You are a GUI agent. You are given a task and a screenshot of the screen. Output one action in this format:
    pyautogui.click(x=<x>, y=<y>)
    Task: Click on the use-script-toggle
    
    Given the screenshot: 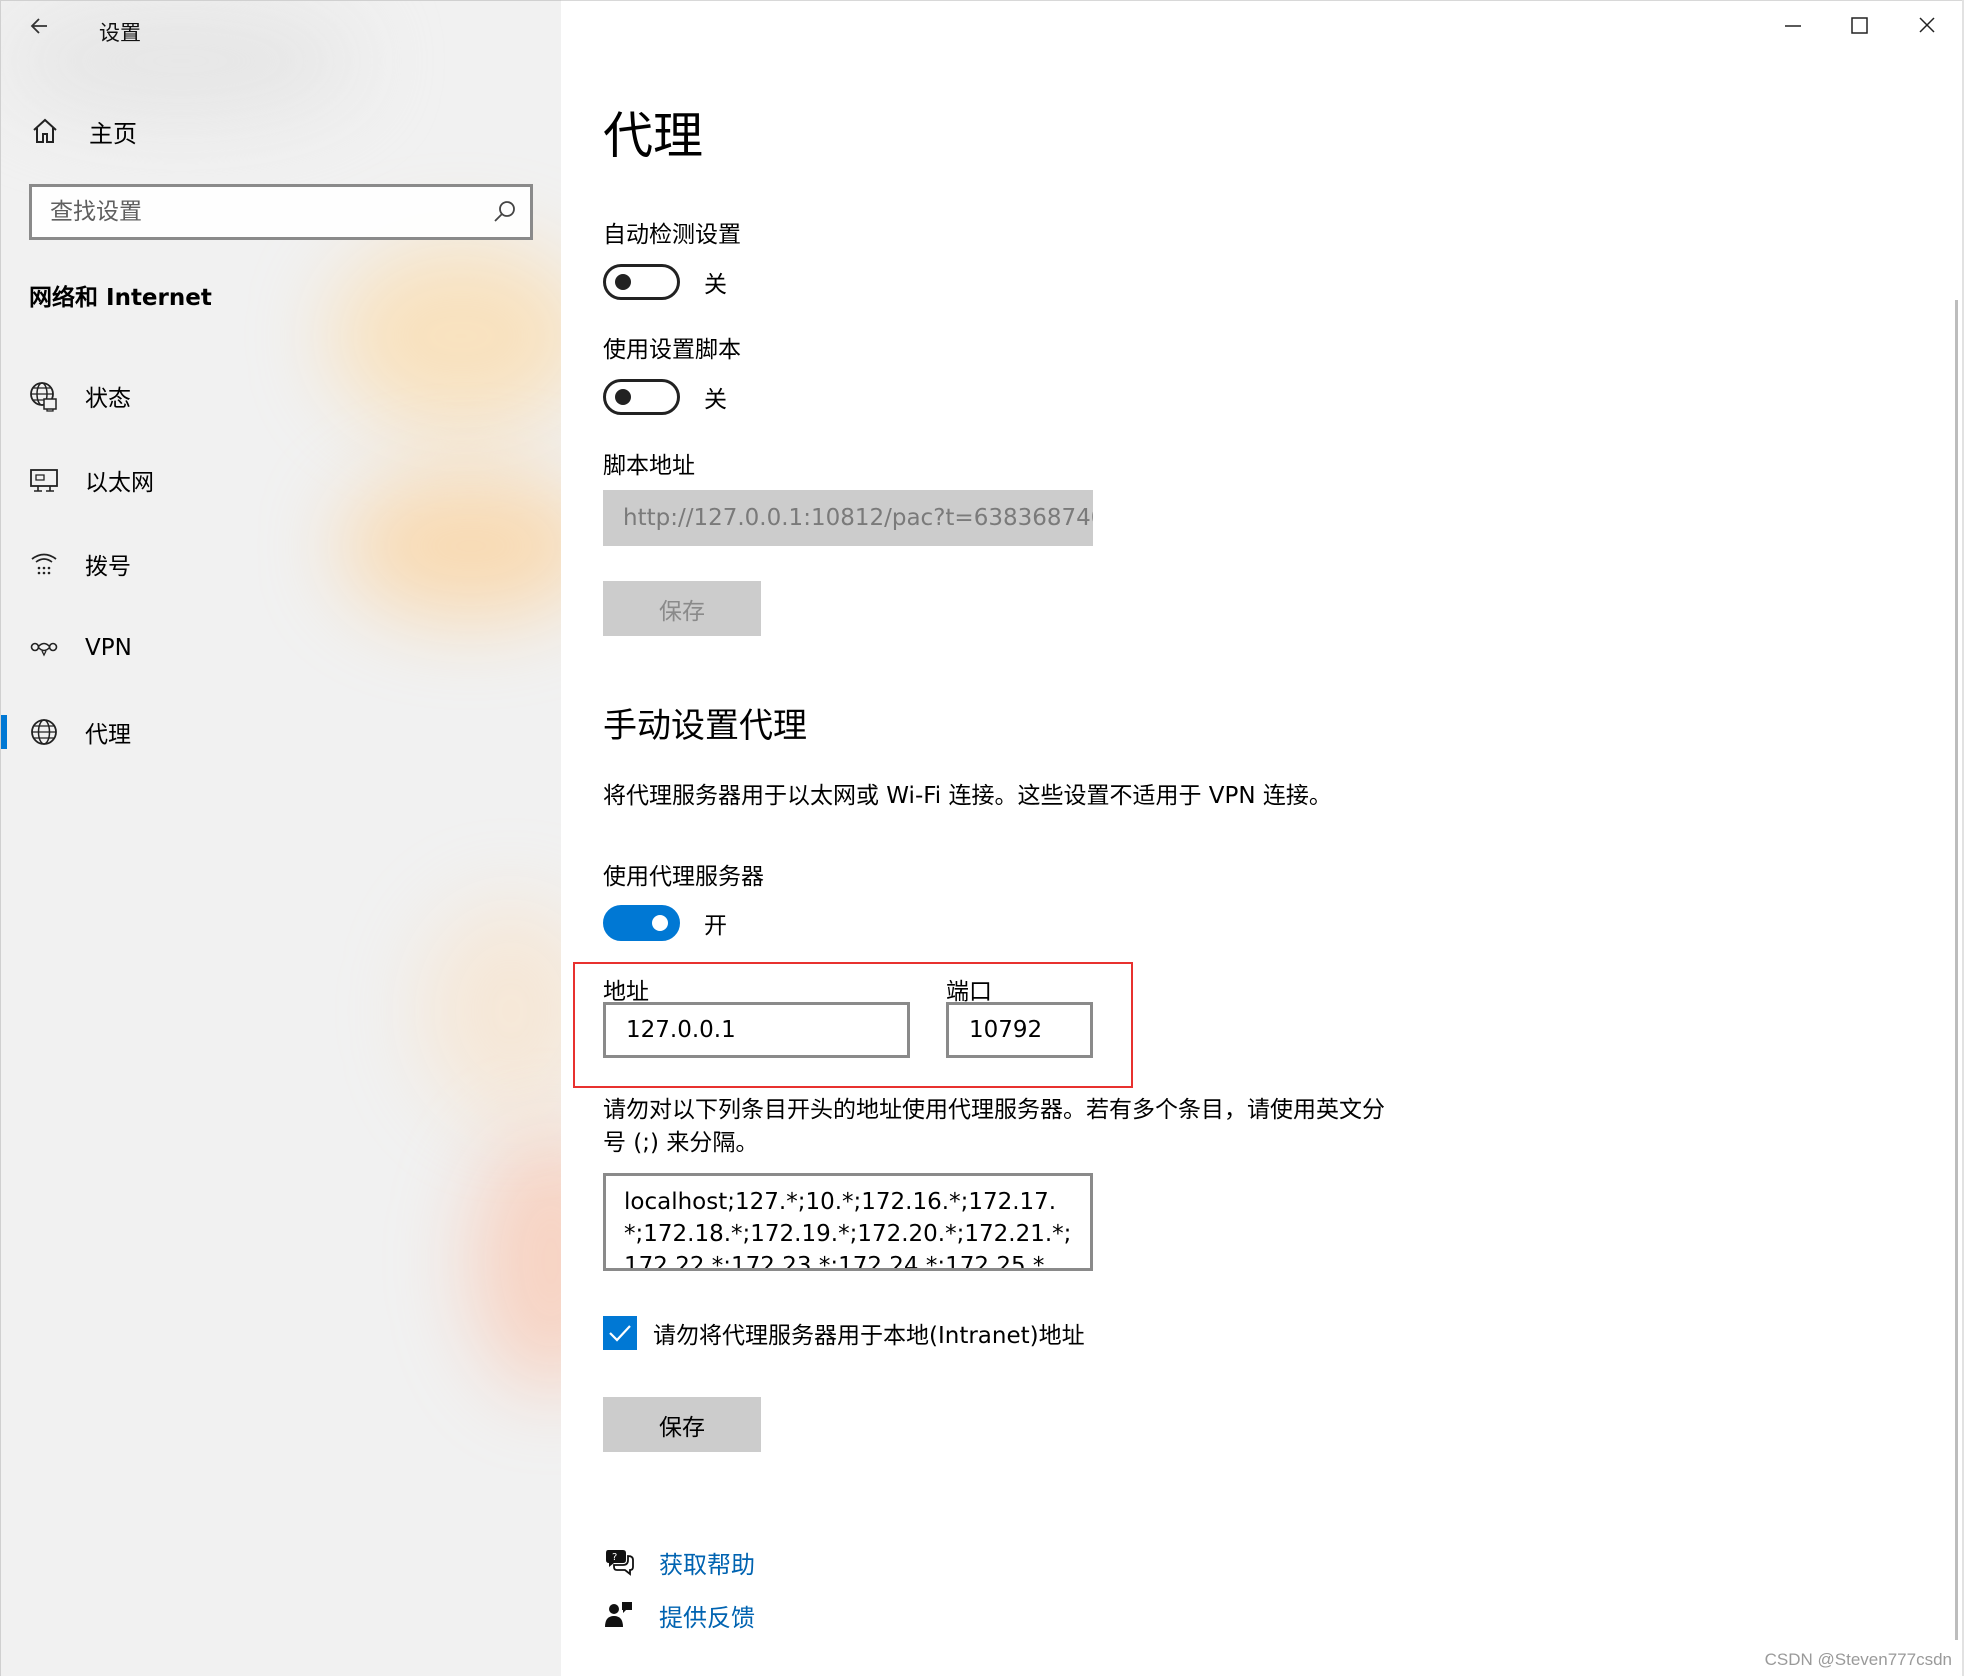 What is the action you would take?
    pyautogui.click(x=641, y=397)
    